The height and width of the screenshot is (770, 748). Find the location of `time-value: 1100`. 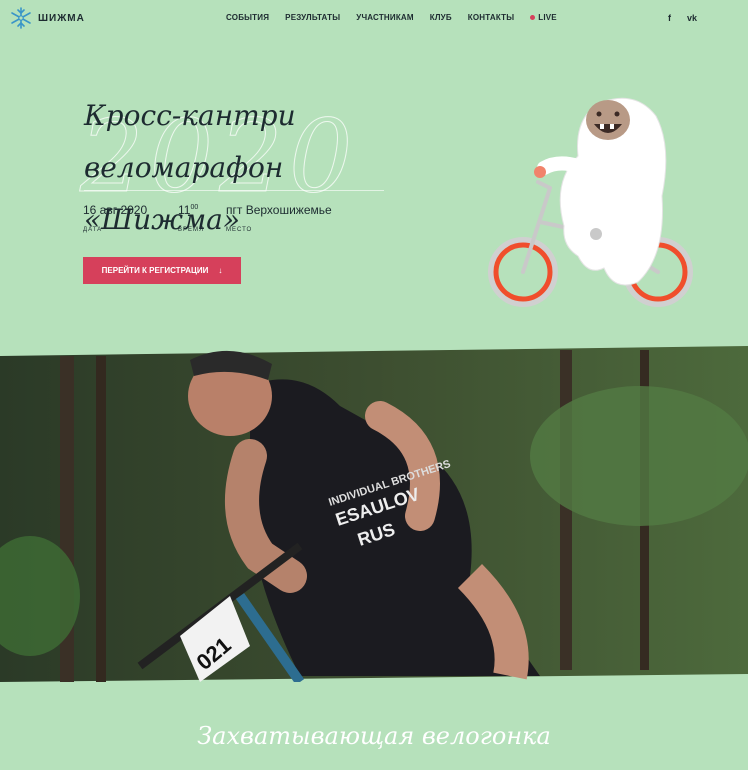

time-value: 1100 is located at coordinates (191, 210).